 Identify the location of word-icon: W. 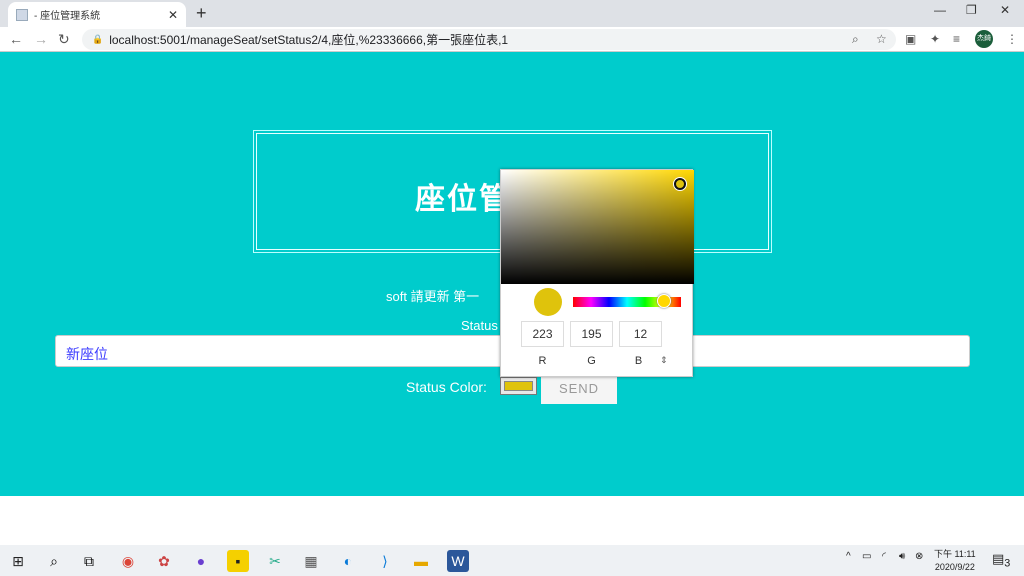
(458, 561).